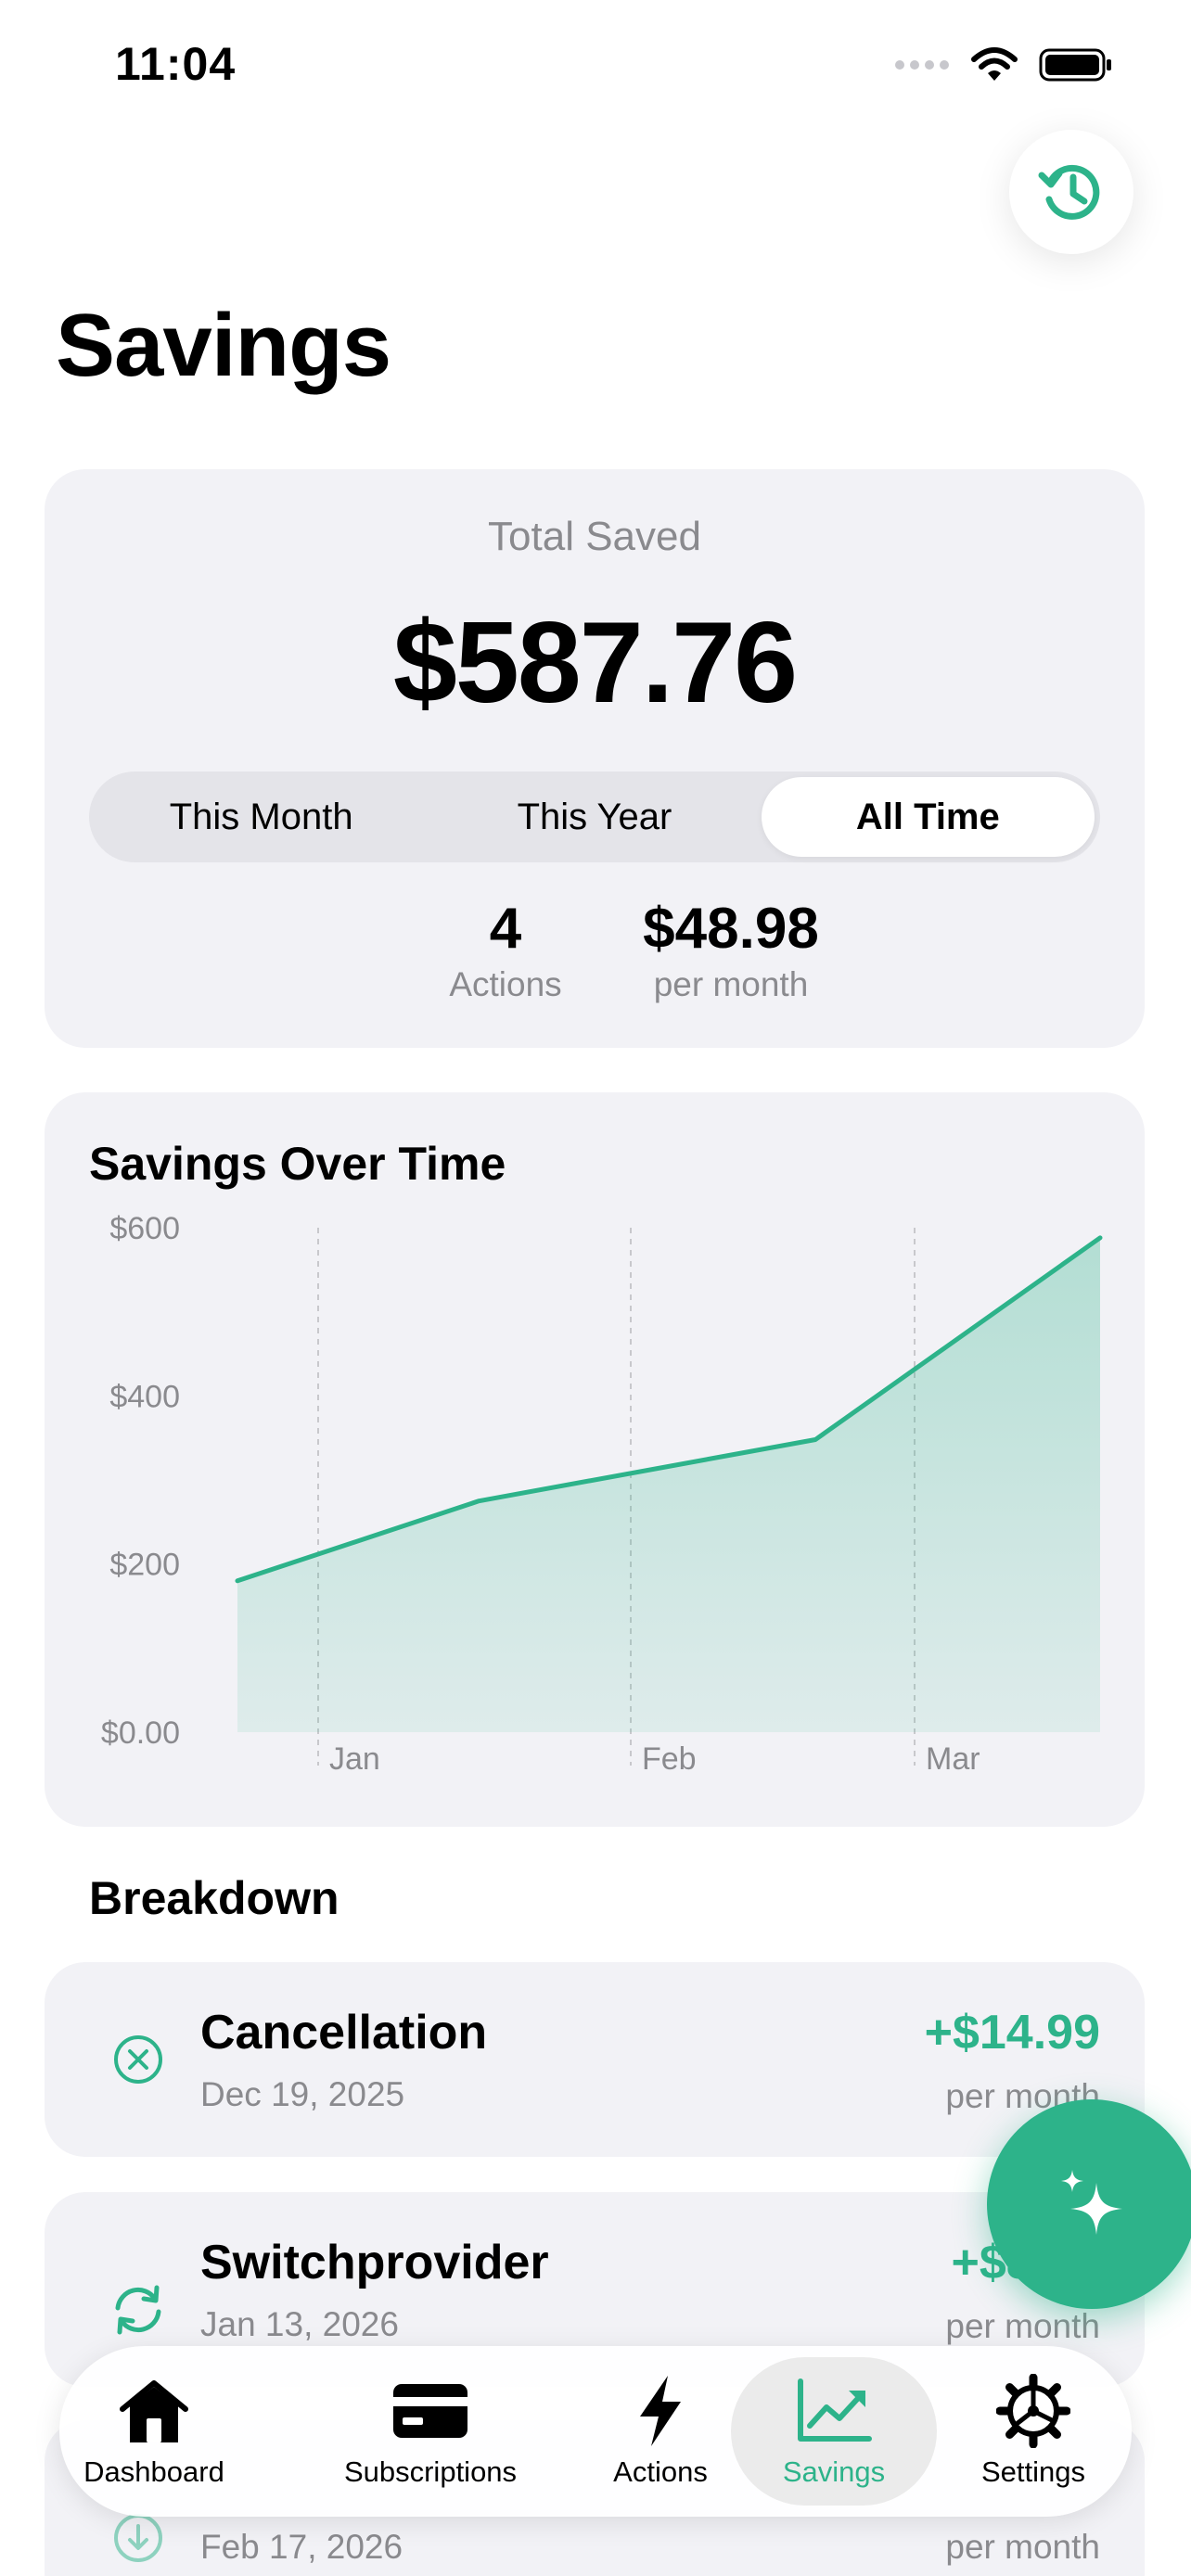  I want to click on bolt-icon, so click(660, 2411).